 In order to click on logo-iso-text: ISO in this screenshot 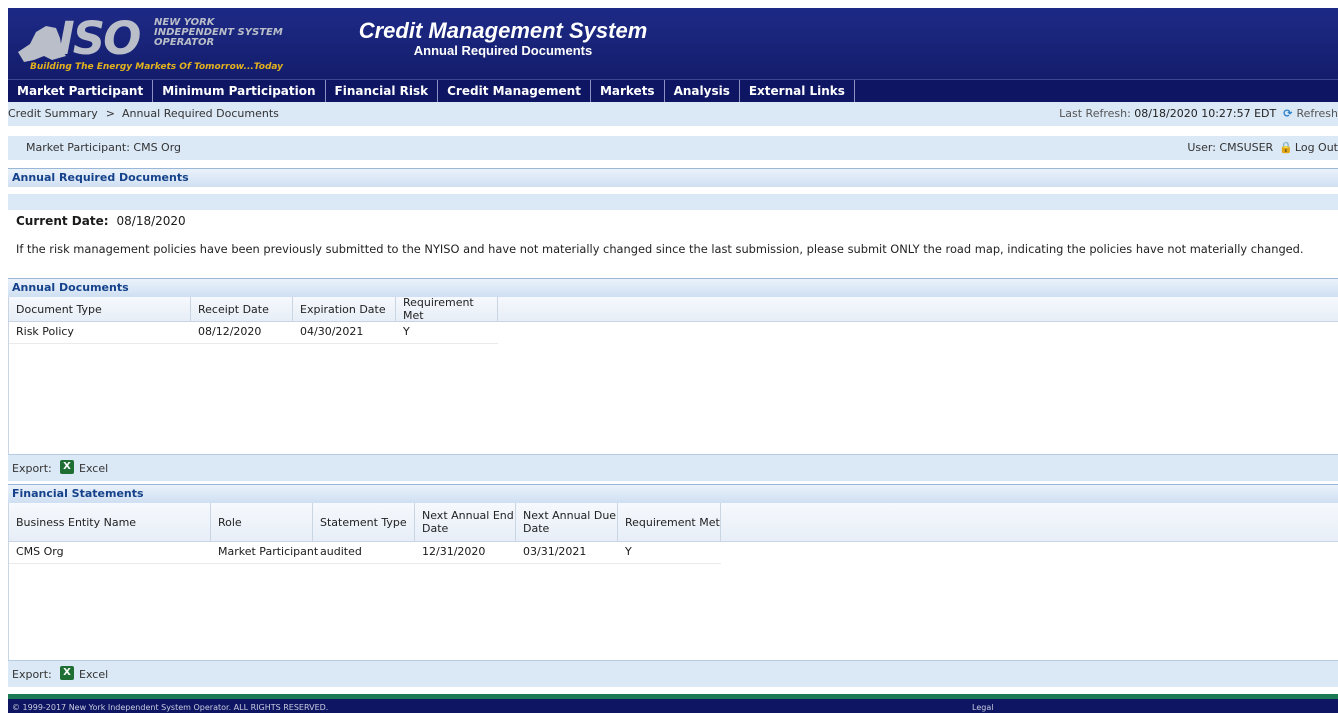, I will do `click(99, 38)`.